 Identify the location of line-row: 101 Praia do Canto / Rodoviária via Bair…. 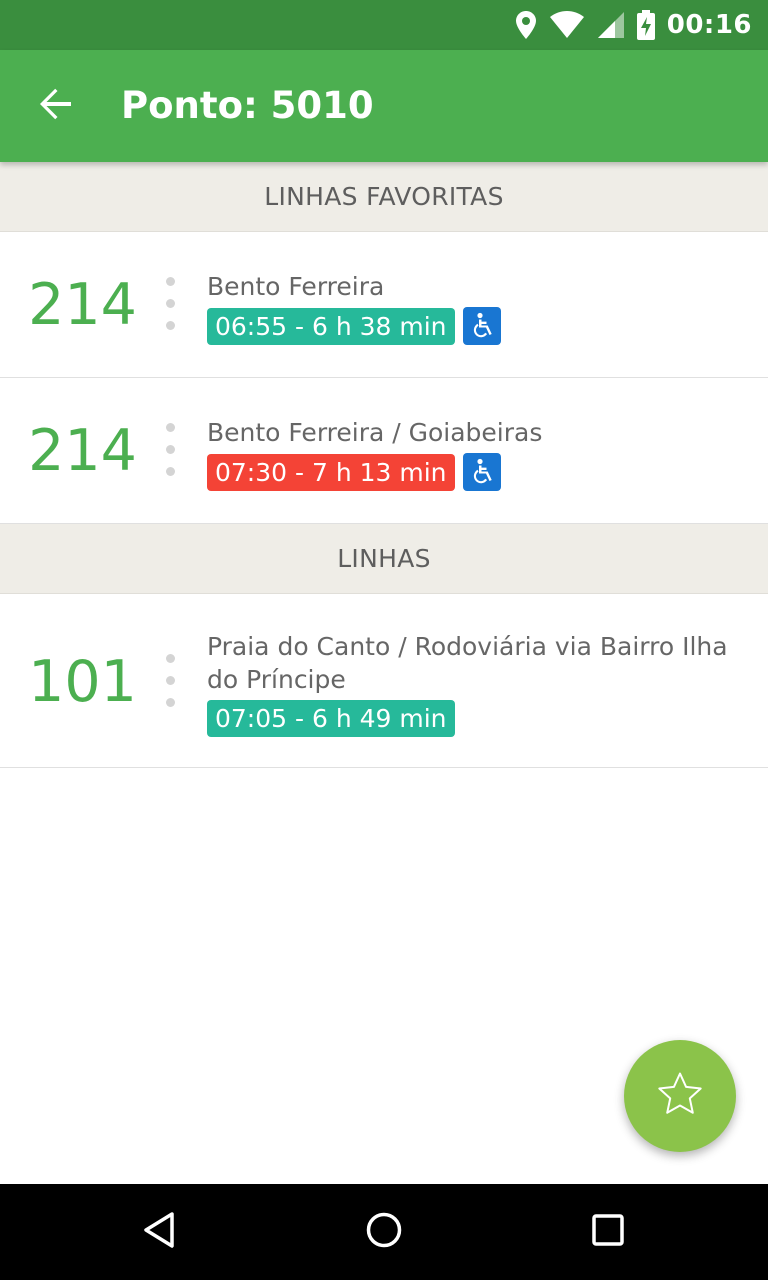
(384, 681).